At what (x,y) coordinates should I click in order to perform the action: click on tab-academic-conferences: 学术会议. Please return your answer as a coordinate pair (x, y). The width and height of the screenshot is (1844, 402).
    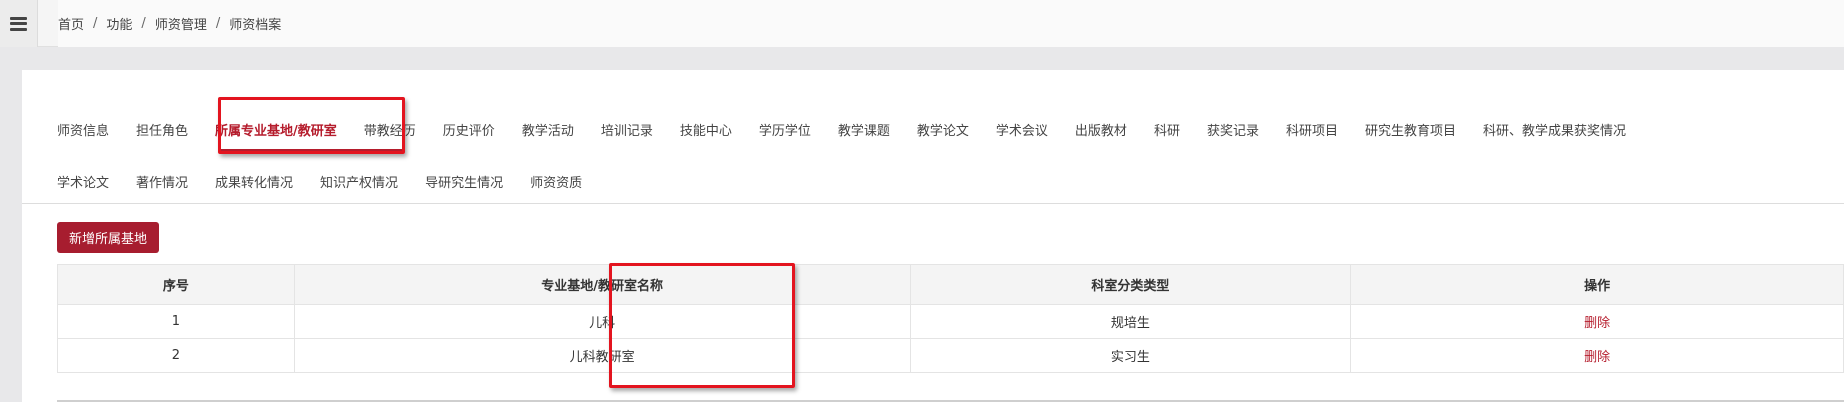
    Looking at the image, I should click on (1022, 129).